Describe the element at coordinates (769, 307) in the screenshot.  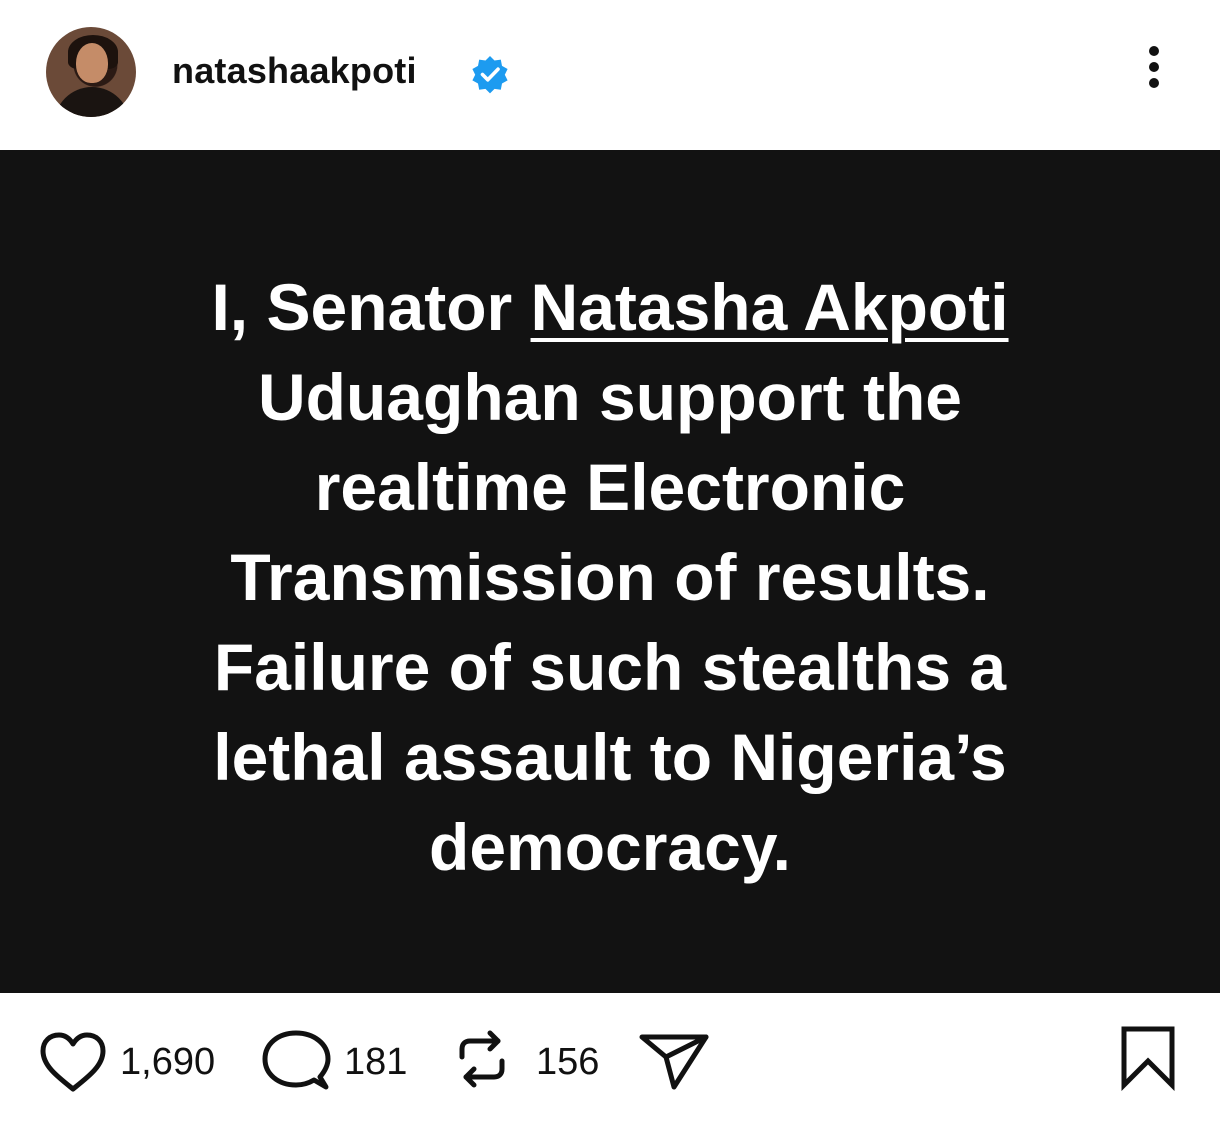
I see `underlined-name: Natasha Akpoti` at that location.